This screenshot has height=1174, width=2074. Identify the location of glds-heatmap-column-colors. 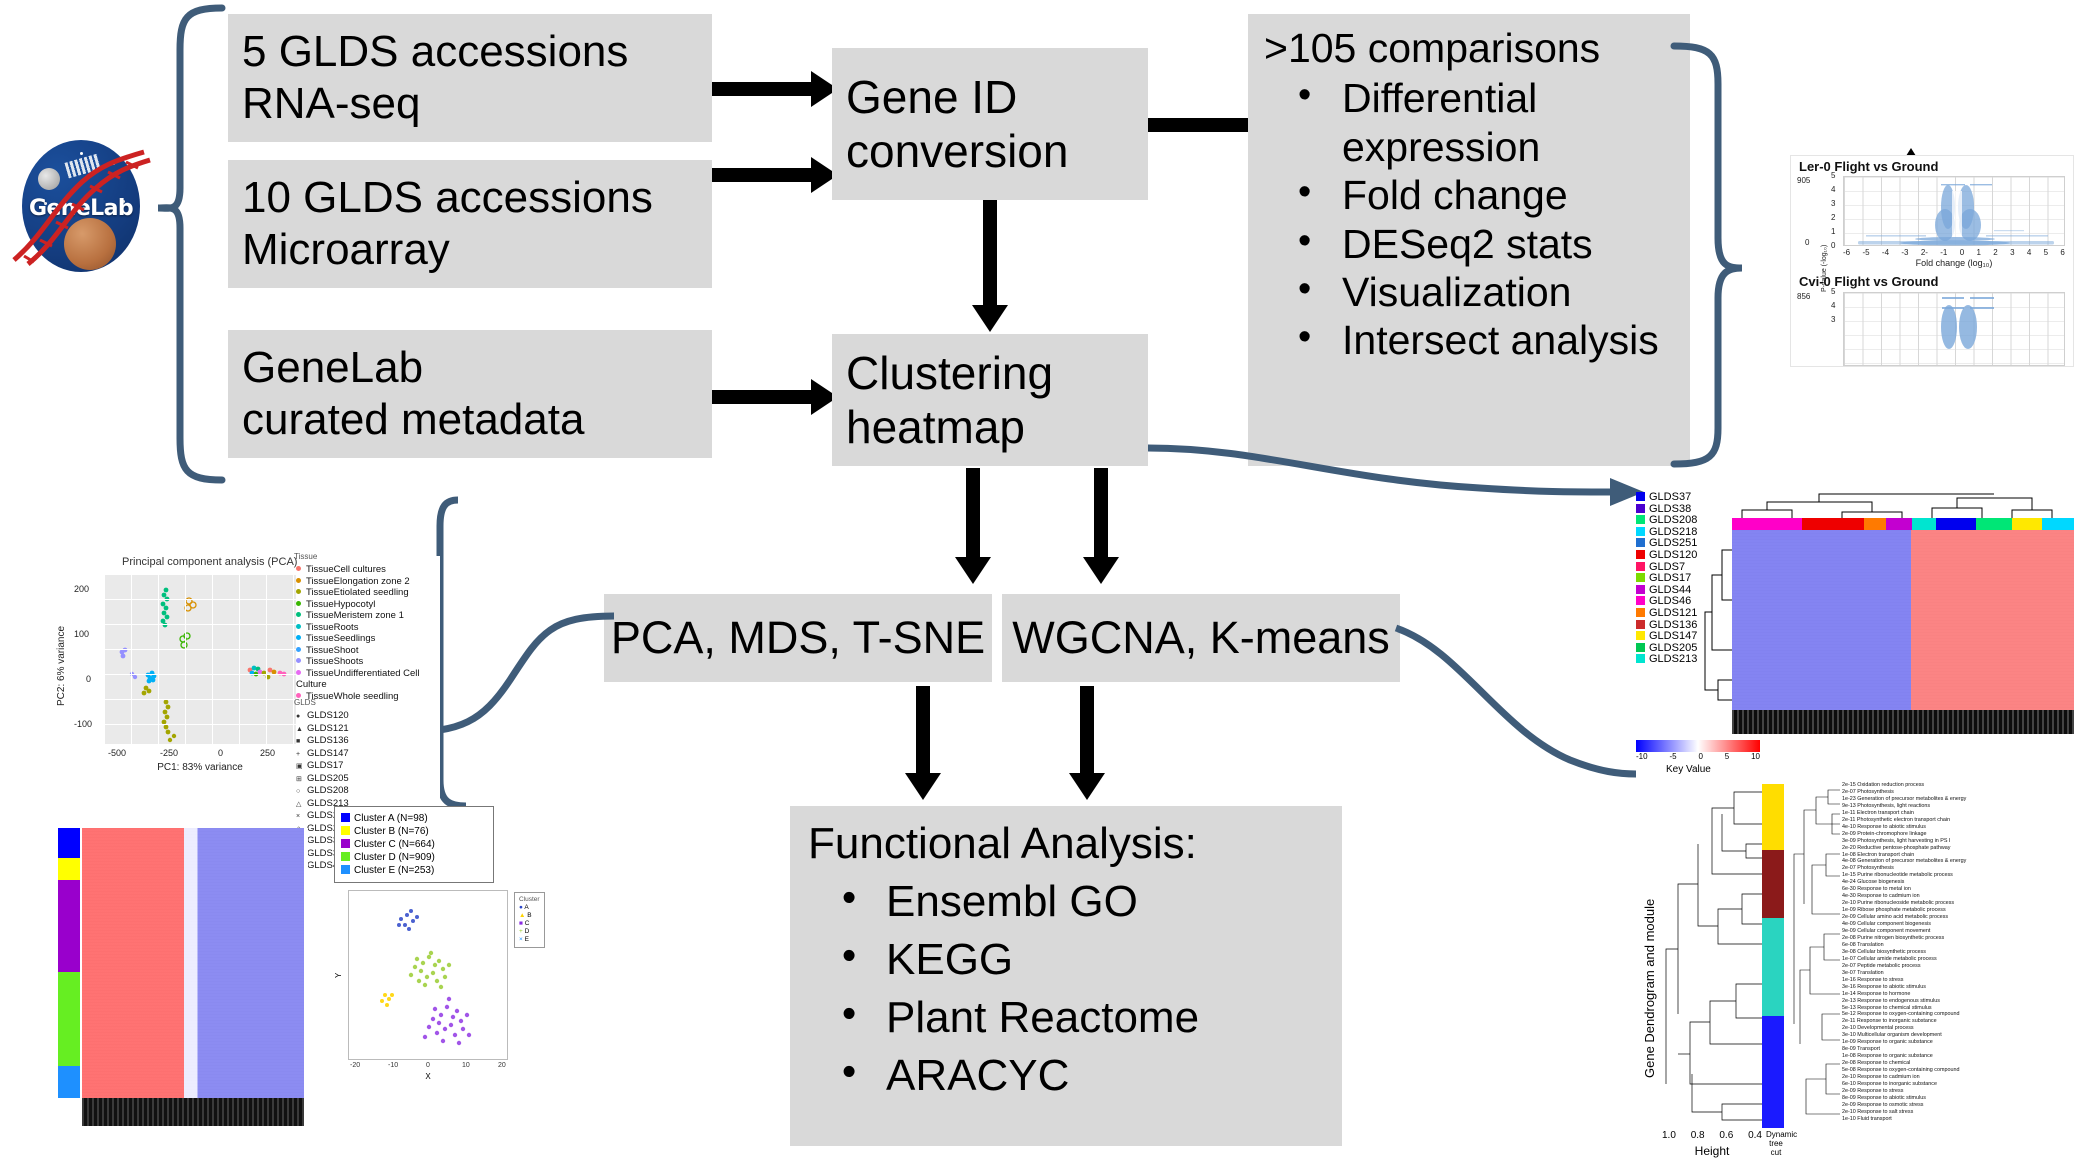
(1903, 524).